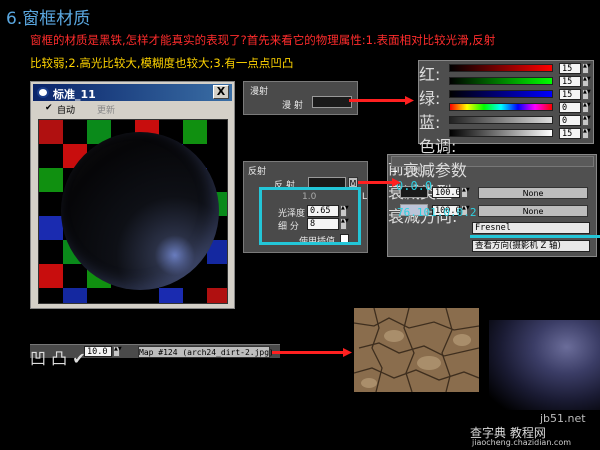 The image size is (600, 450). What do you see at coordinates (206, 352) in the screenshot?
I see `bump-map-button: Map #124 (arch24_dirt-2.jpg)` at bounding box center [206, 352].